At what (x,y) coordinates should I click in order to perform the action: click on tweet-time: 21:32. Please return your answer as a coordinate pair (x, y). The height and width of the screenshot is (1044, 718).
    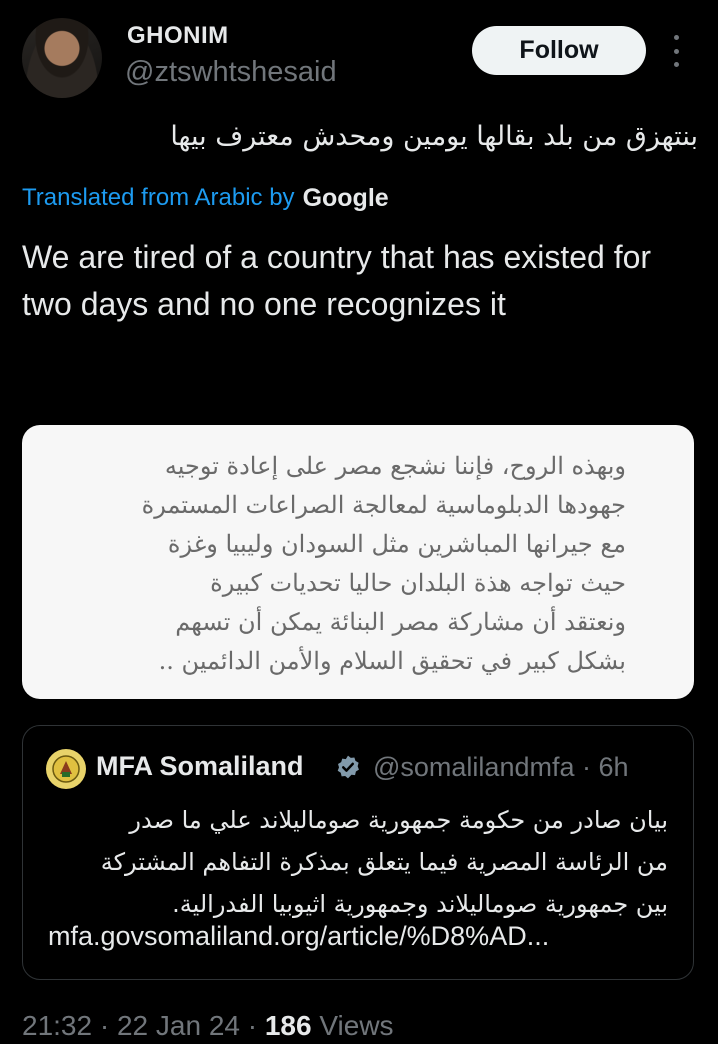
    Looking at the image, I should click on (57, 1025).